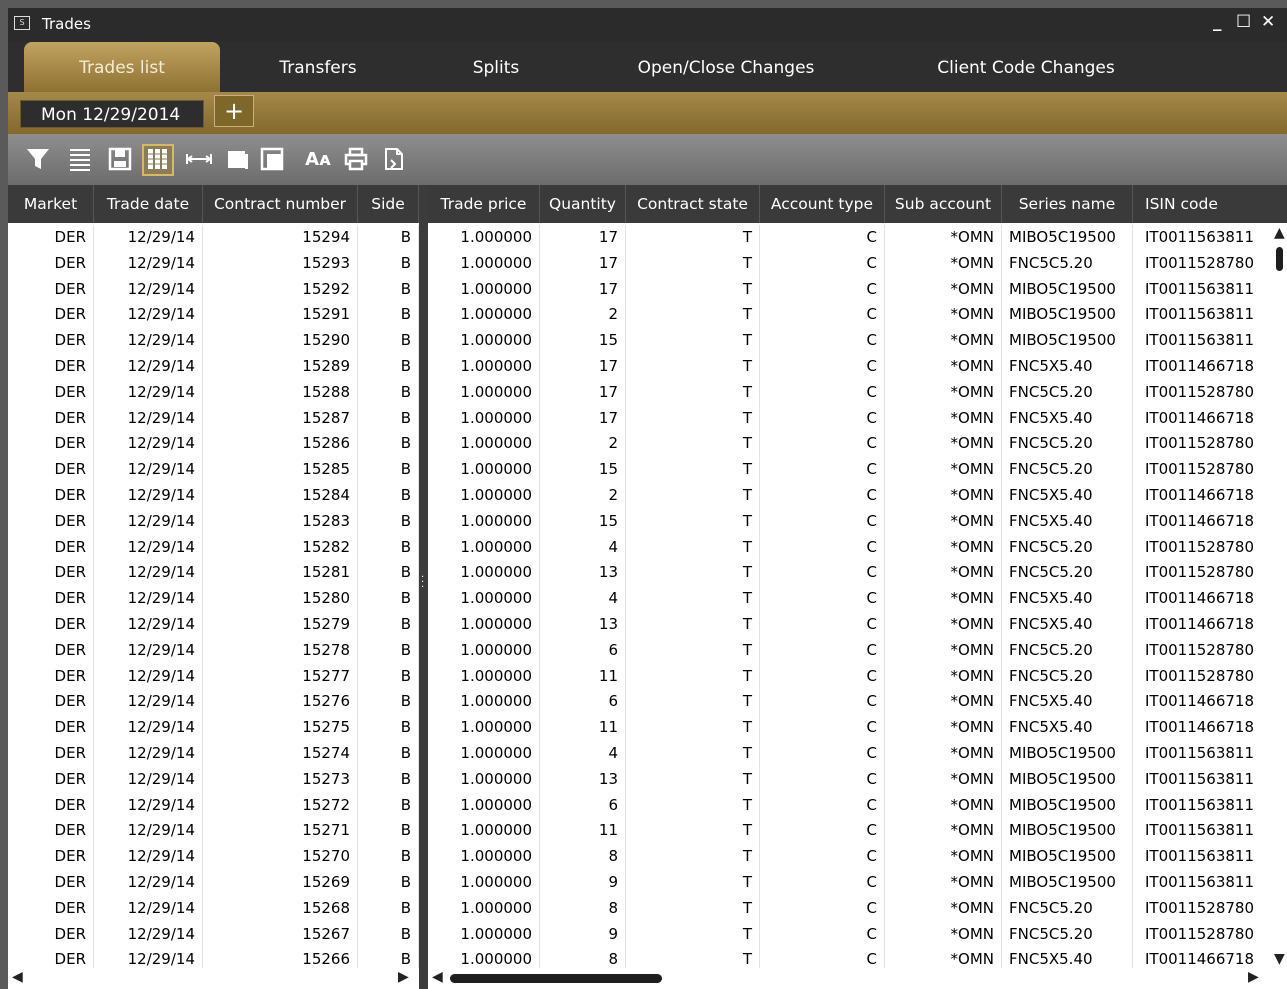 The width and height of the screenshot is (1287, 989). What do you see at coordinates (394, 160) in the screenshot?
I see `export-icon` at bounding box center [394, 160].